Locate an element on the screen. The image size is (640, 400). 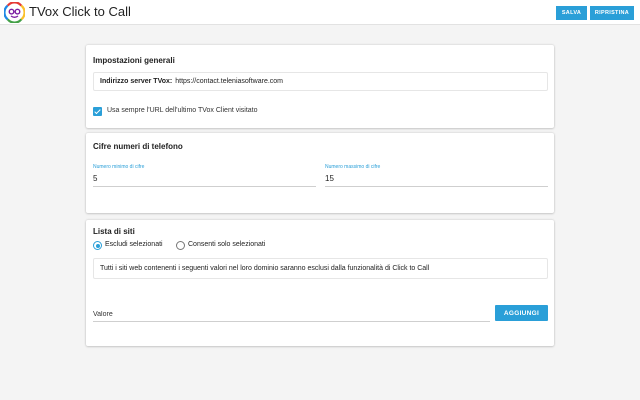
save-button: SALVA is located at coordinates (571, 13).